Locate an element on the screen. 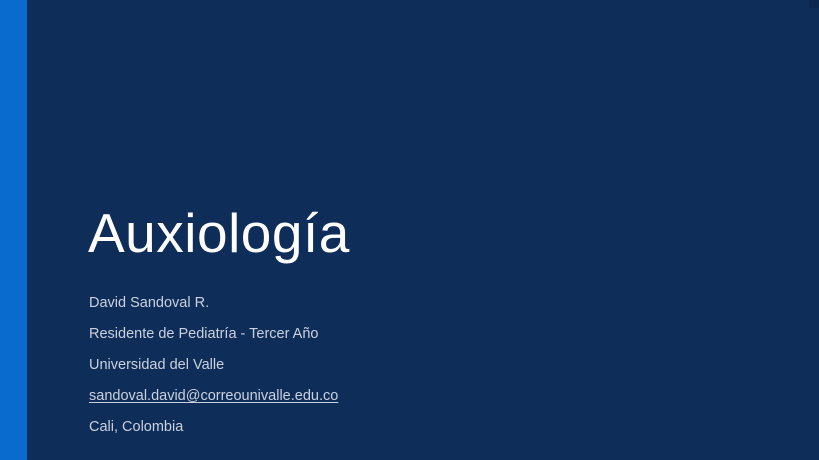 The height and width of the screenshot is (460, 819). institution-name: Universidad del Valle is located at coordinates (157, 365).